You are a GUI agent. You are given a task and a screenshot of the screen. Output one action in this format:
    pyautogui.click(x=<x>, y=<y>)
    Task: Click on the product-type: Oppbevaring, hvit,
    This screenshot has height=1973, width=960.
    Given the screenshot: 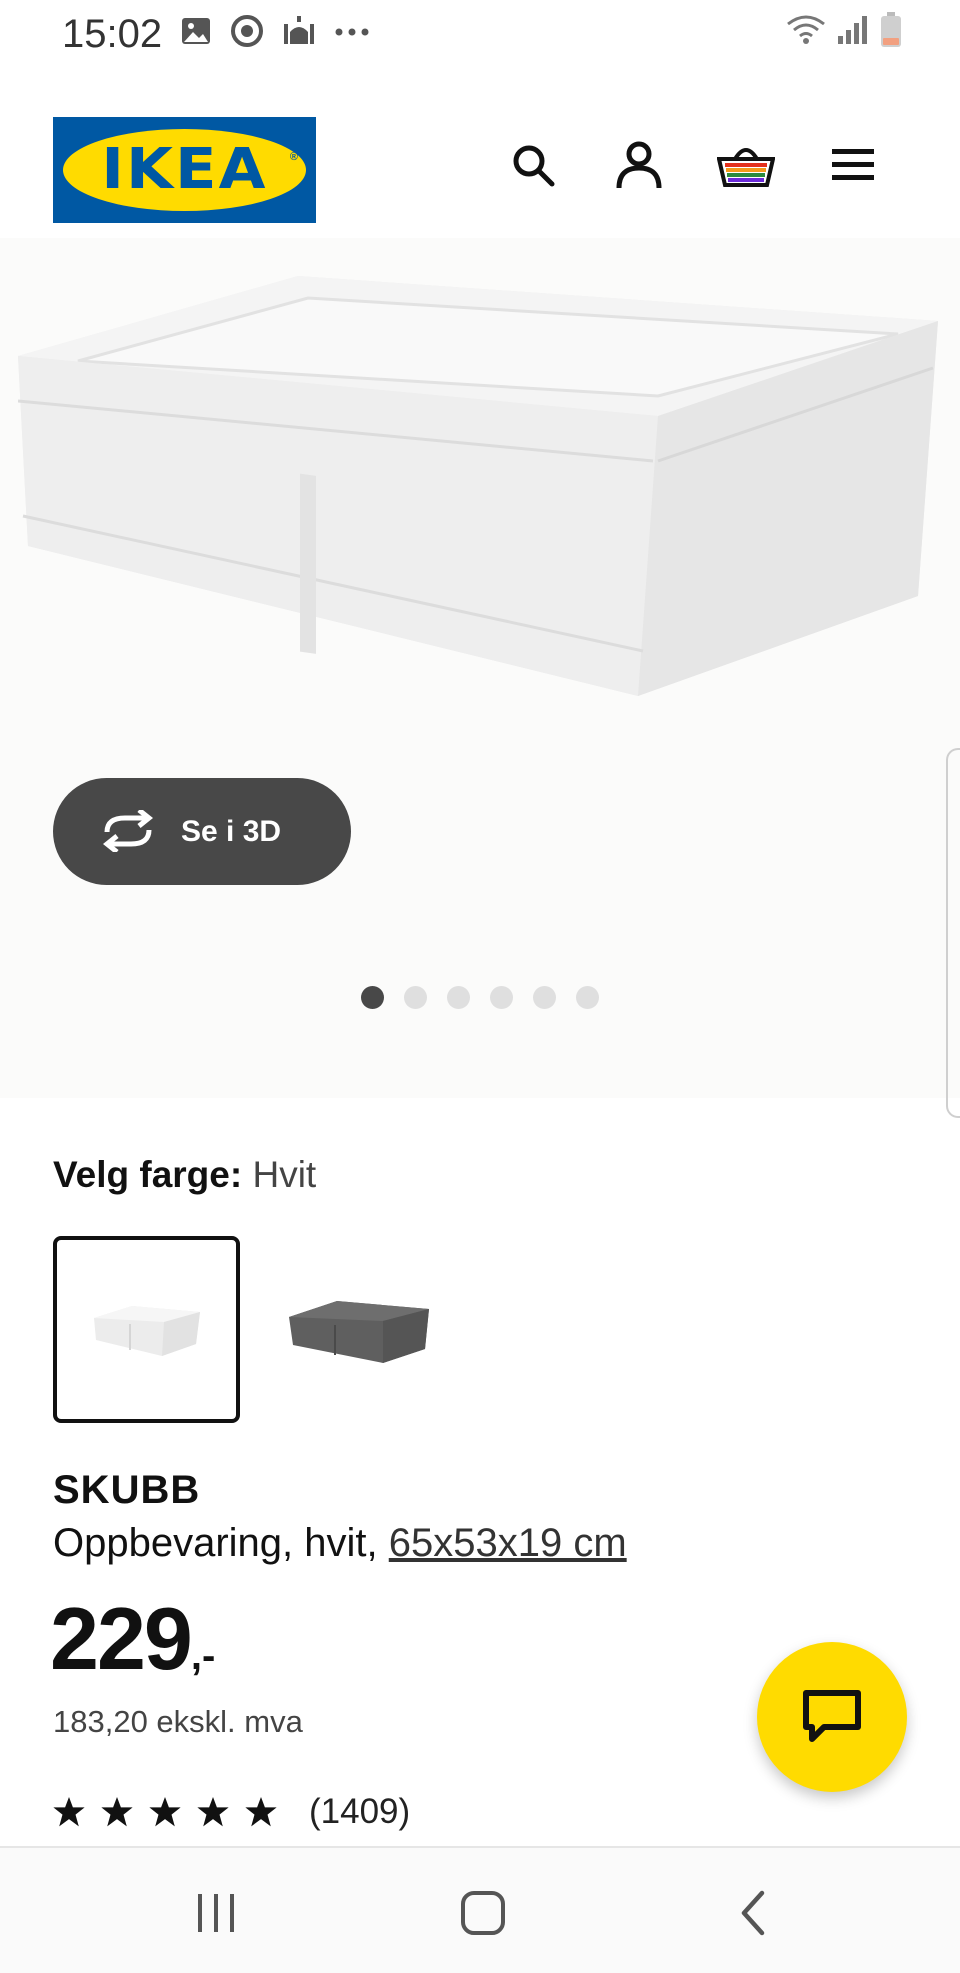 What is the action you would take?
    pyautogui.click(x=221, y=1543)
    